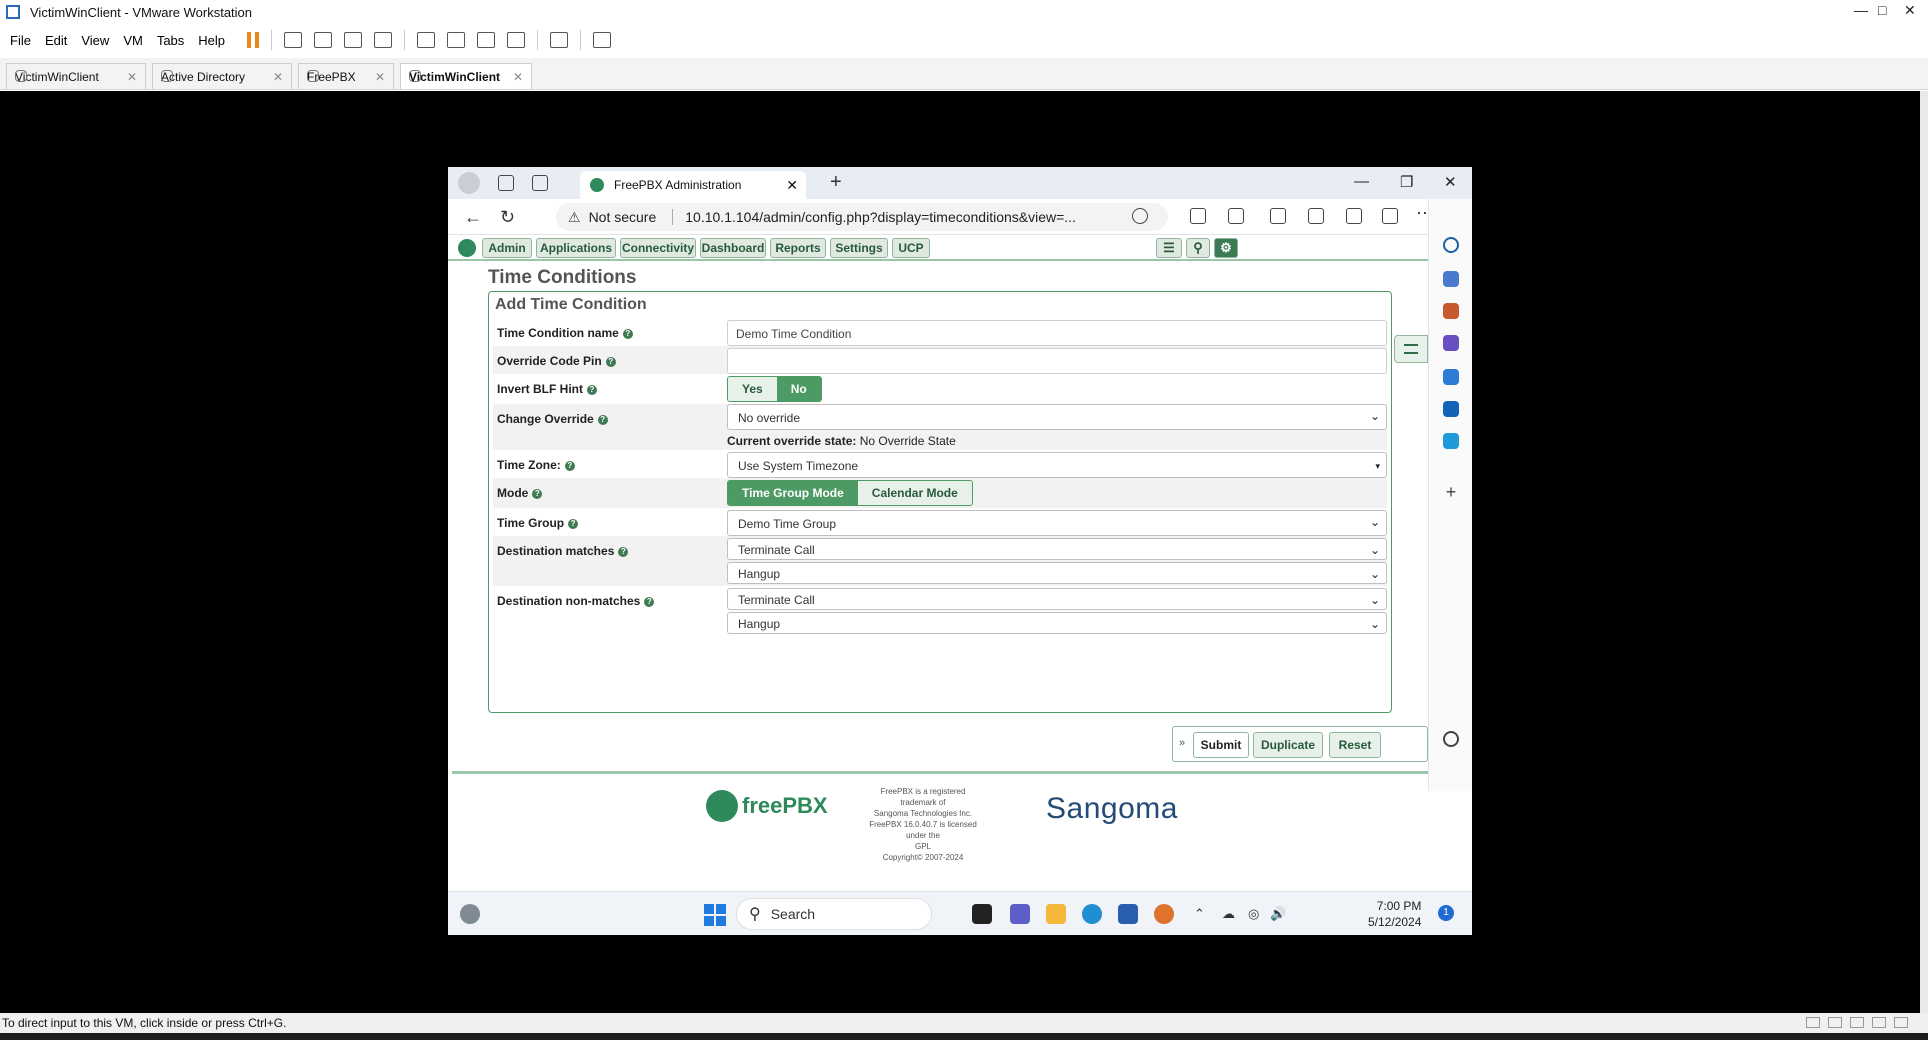 The width and height of the screenshot is (1928, 1040). I want to click on send-keys-icon, so click(293, 40).